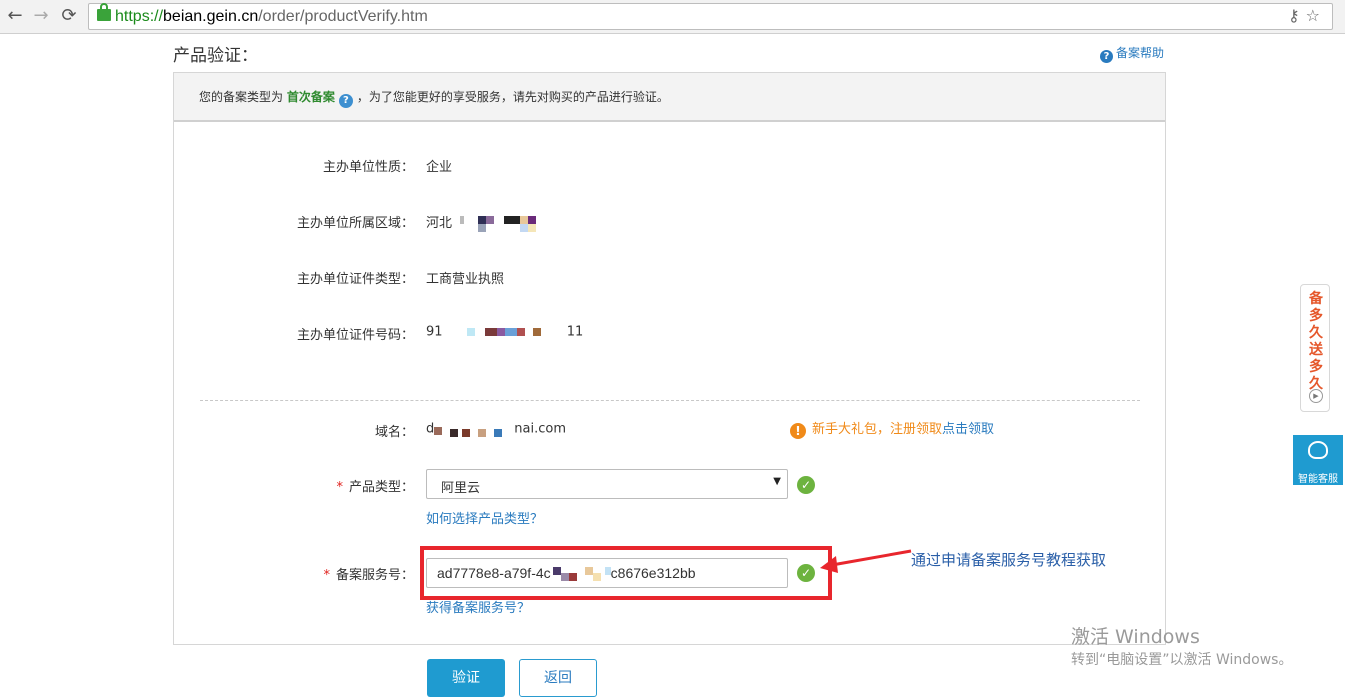 The image size is (1345, 697). I want to click on verify-button: 验证, so click(466, 678).